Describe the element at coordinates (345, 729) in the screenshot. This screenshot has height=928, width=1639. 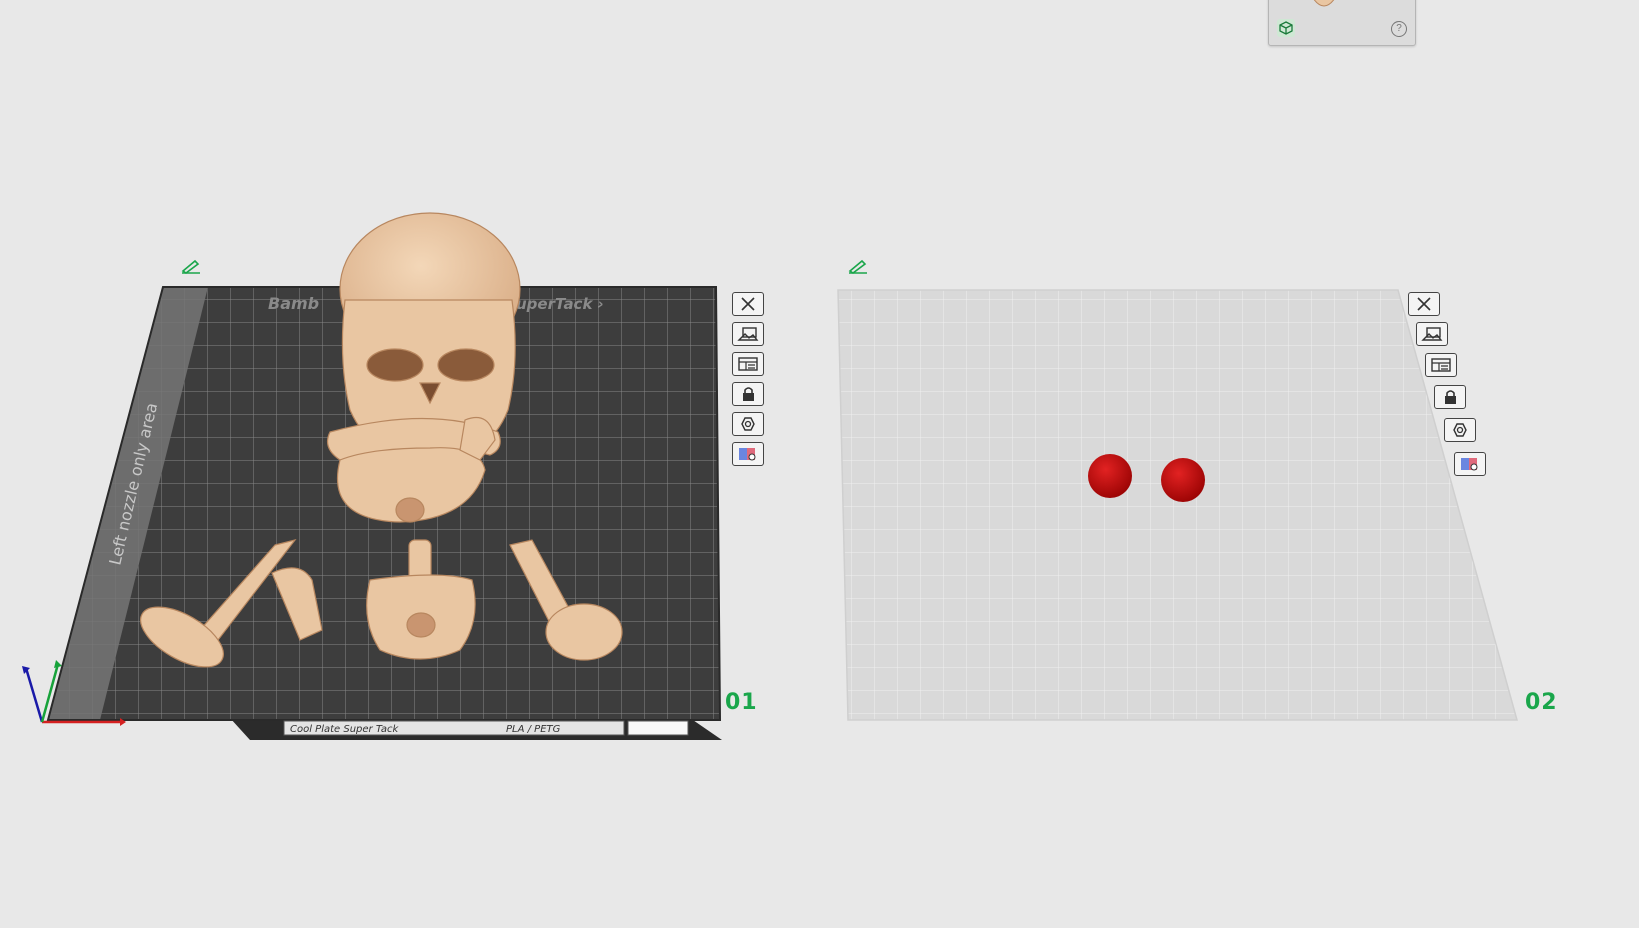
I see `plate-type-label: Cool Plate Super Tack` at that location.